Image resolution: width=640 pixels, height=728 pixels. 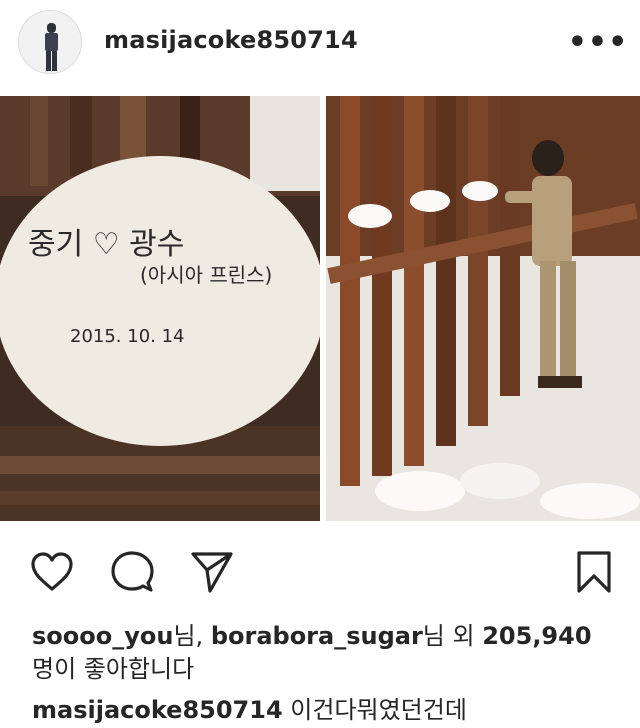 I want to click on rock-text-date: 2015. 10. 14, so click(x=127, y=336).